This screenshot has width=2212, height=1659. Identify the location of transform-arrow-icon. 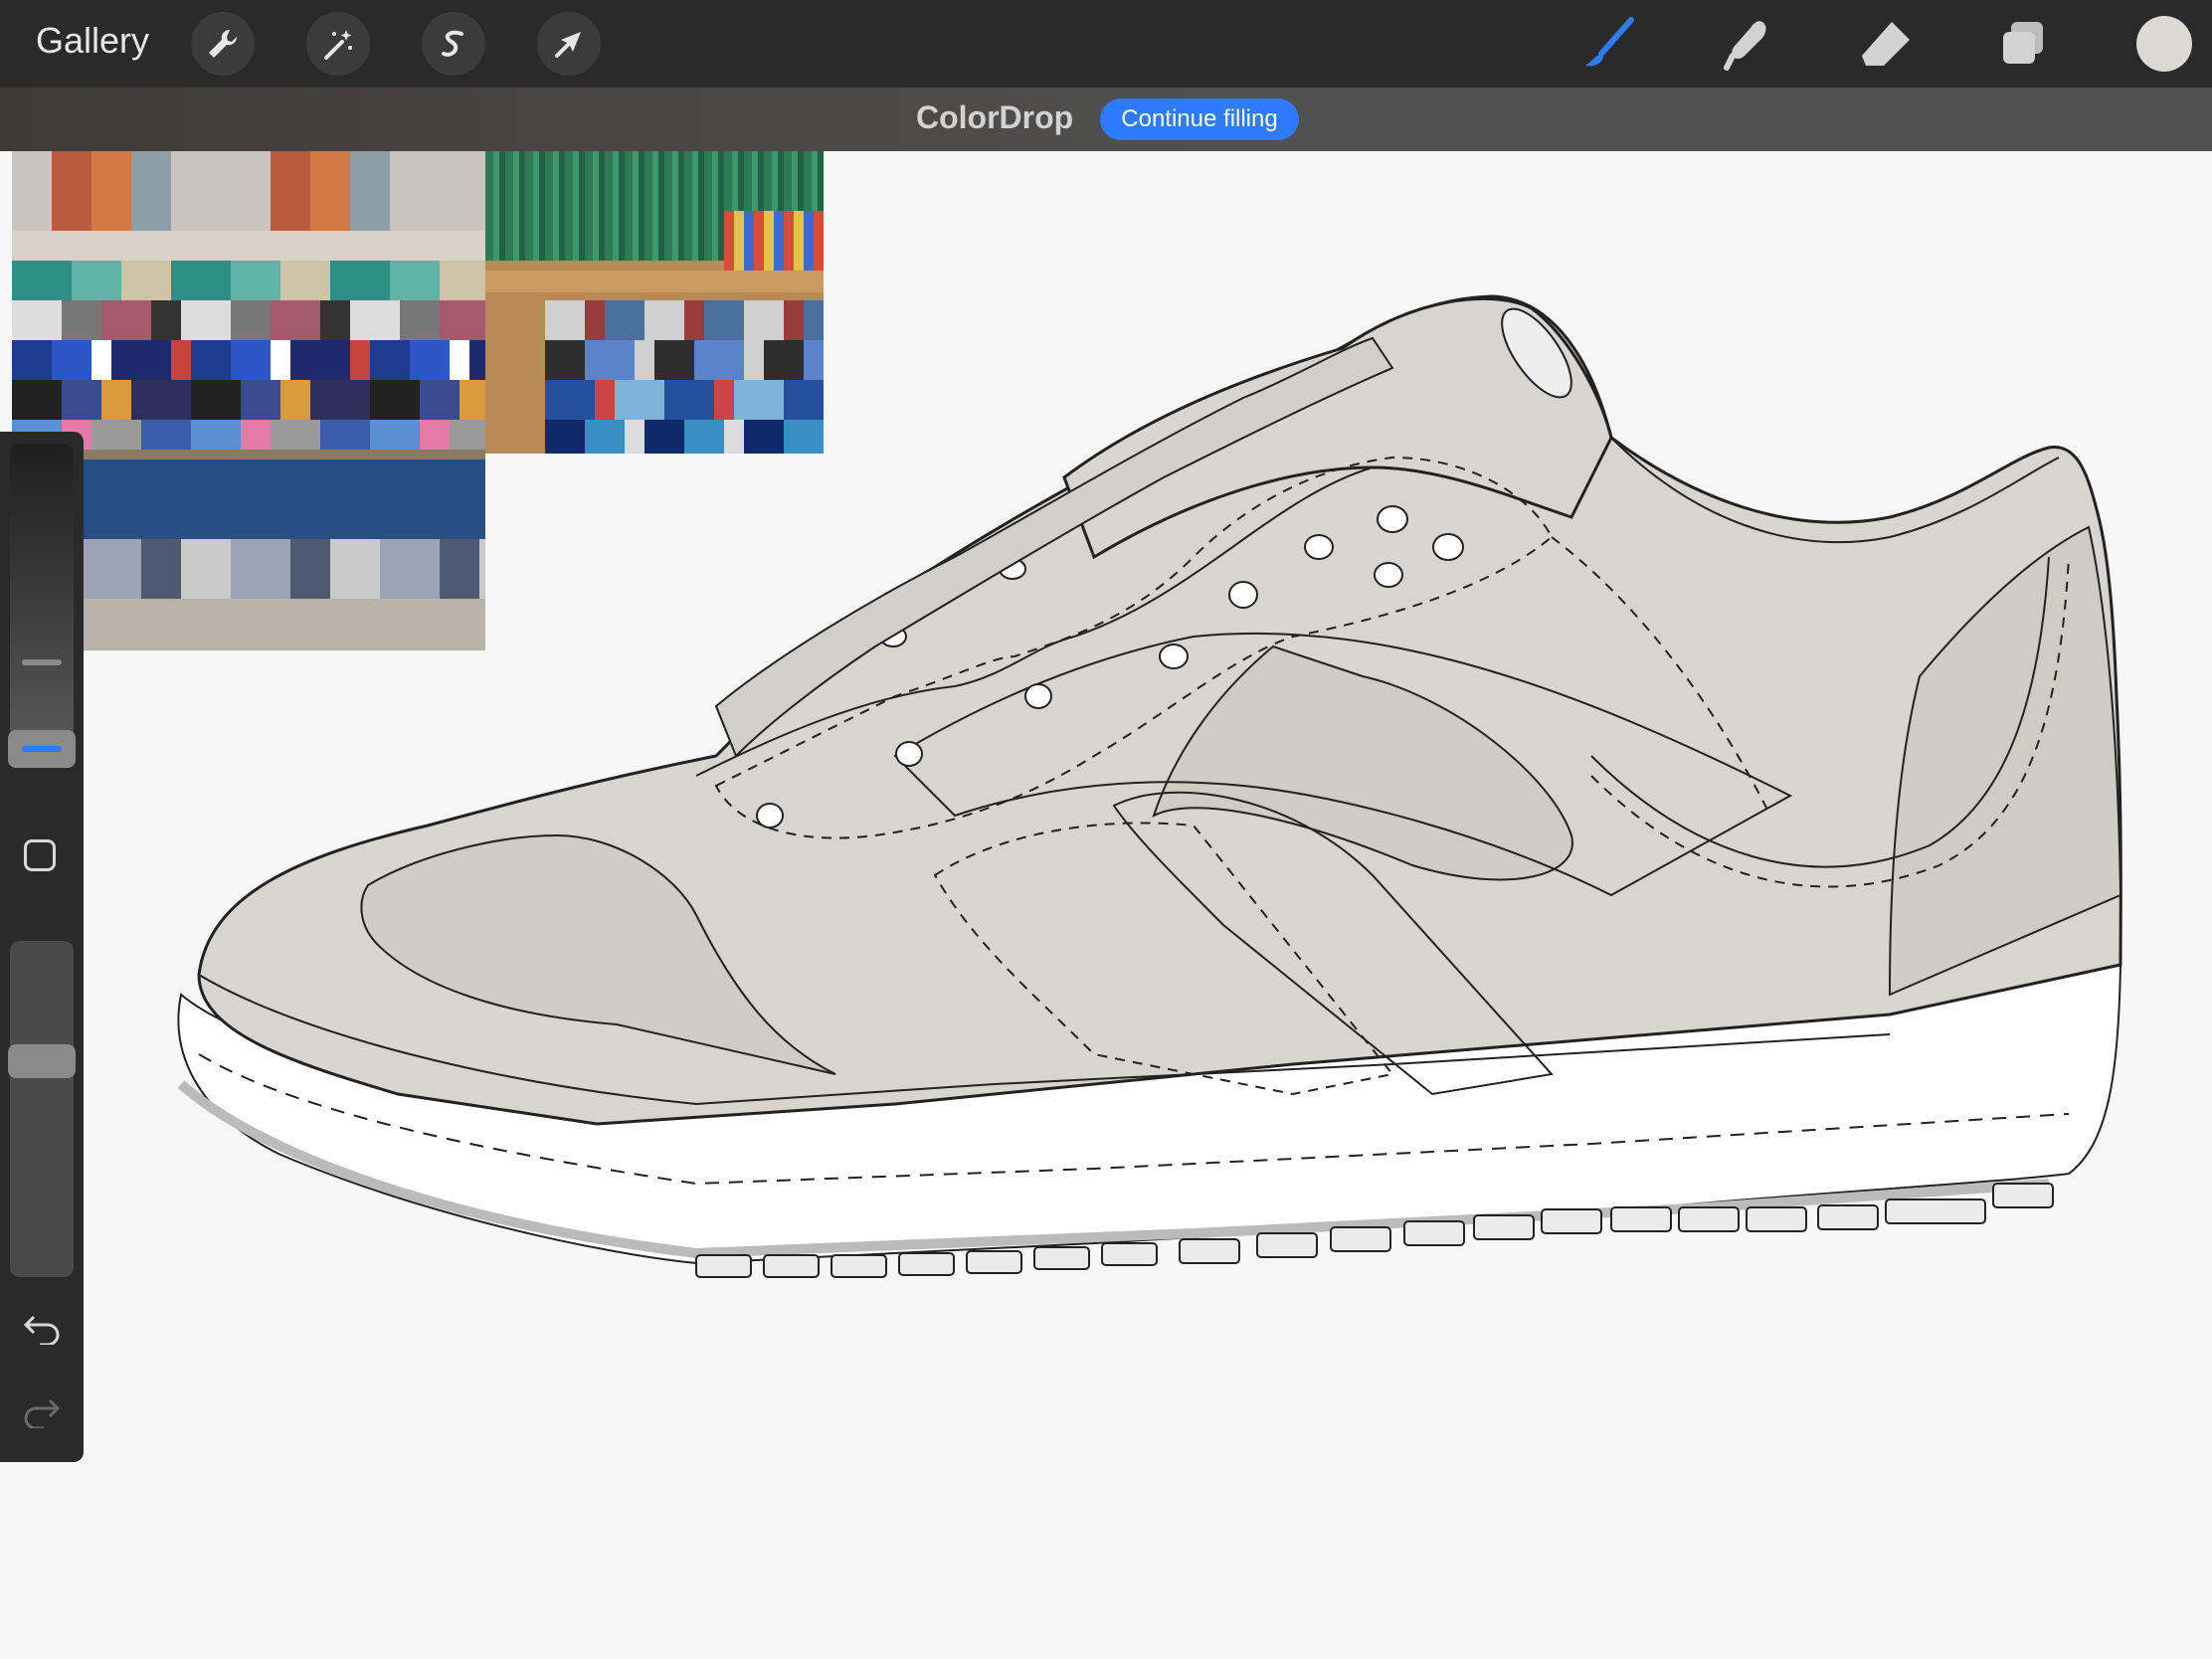
(569, 44).